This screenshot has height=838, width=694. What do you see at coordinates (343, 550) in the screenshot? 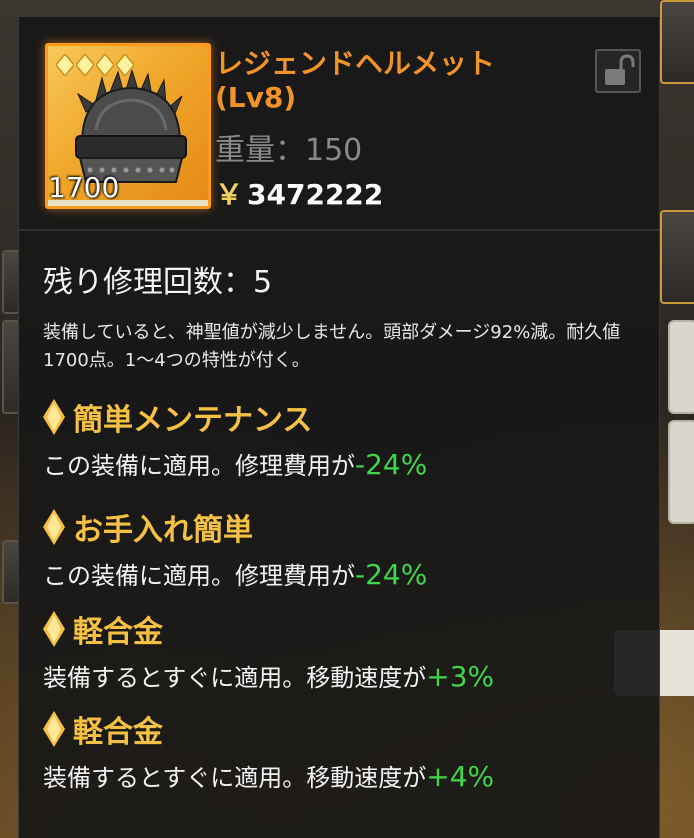
I see `trait-block: お手入れ簡単 この装備に適用。修理費用が-24%` at bounding box center [343, 550].